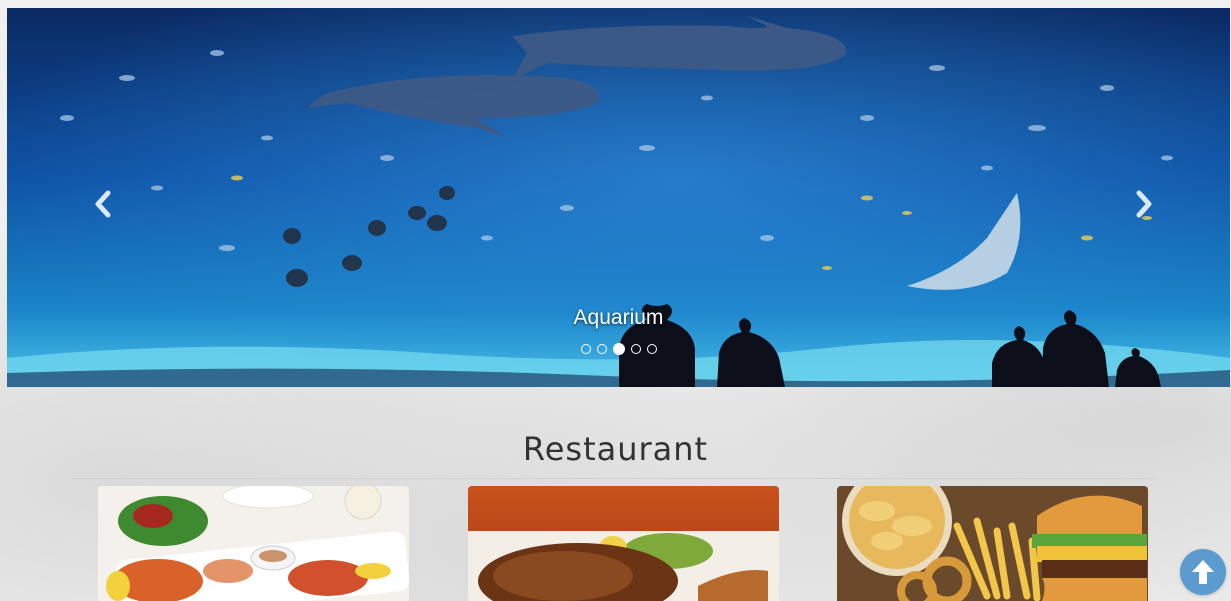 This screenshot has height=601, width=1231. I want to click on carousel-prev-button, so click(103, 204).